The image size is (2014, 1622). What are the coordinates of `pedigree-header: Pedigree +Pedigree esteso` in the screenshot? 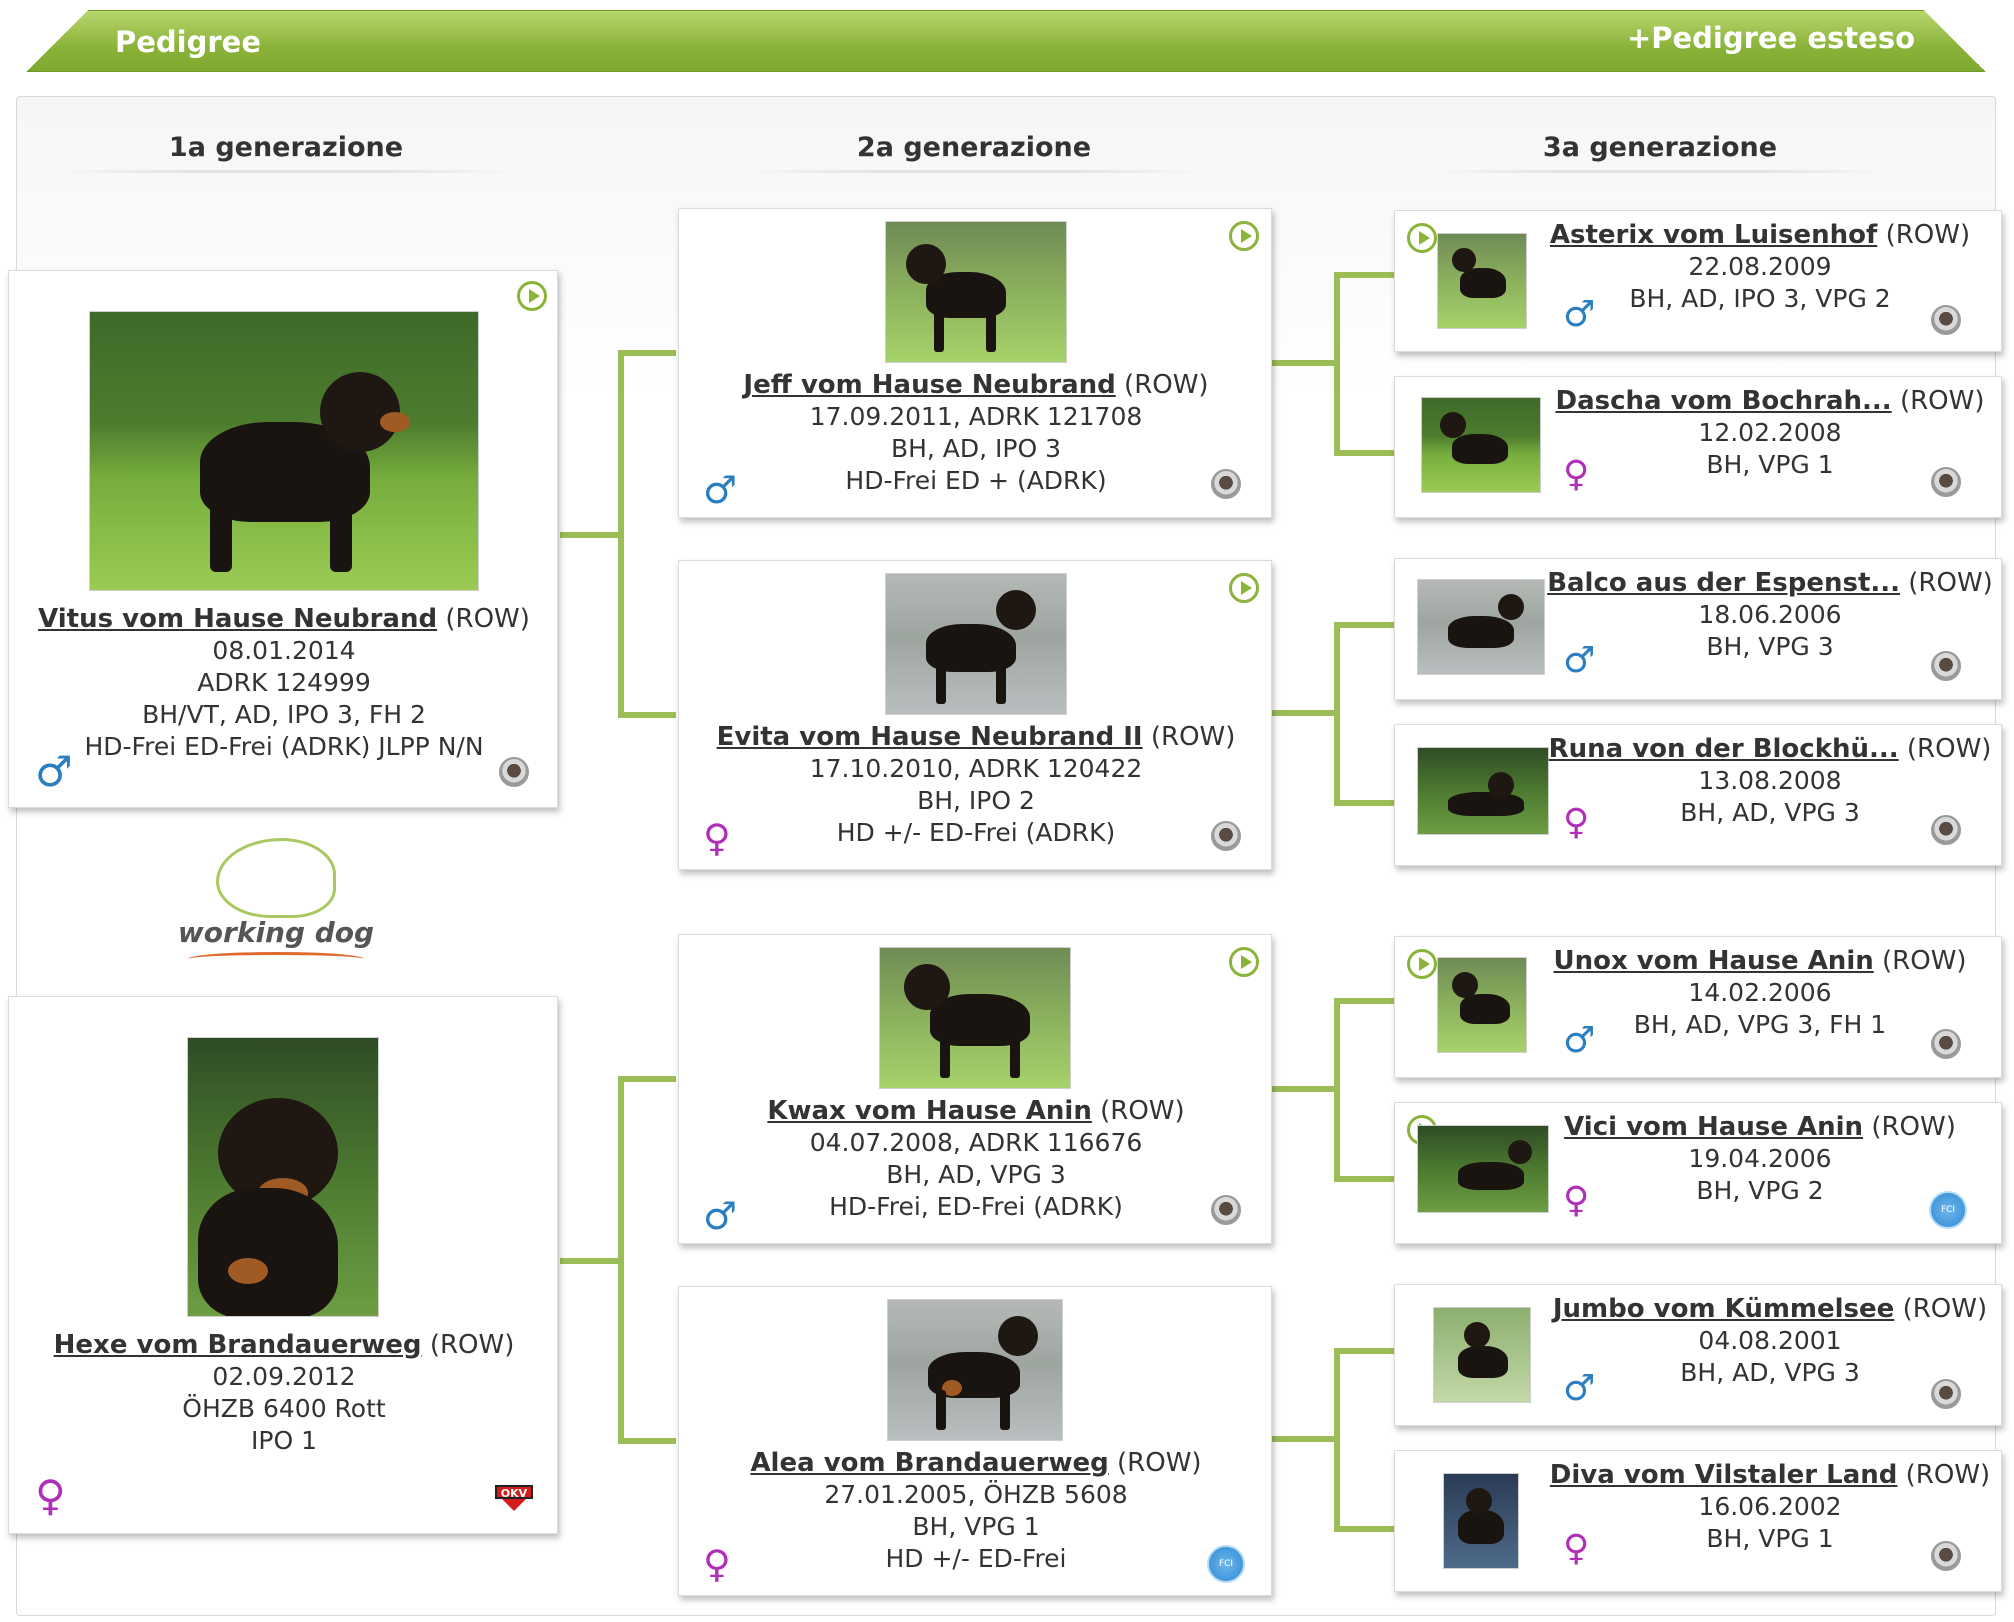 It's located at (1006, 42).